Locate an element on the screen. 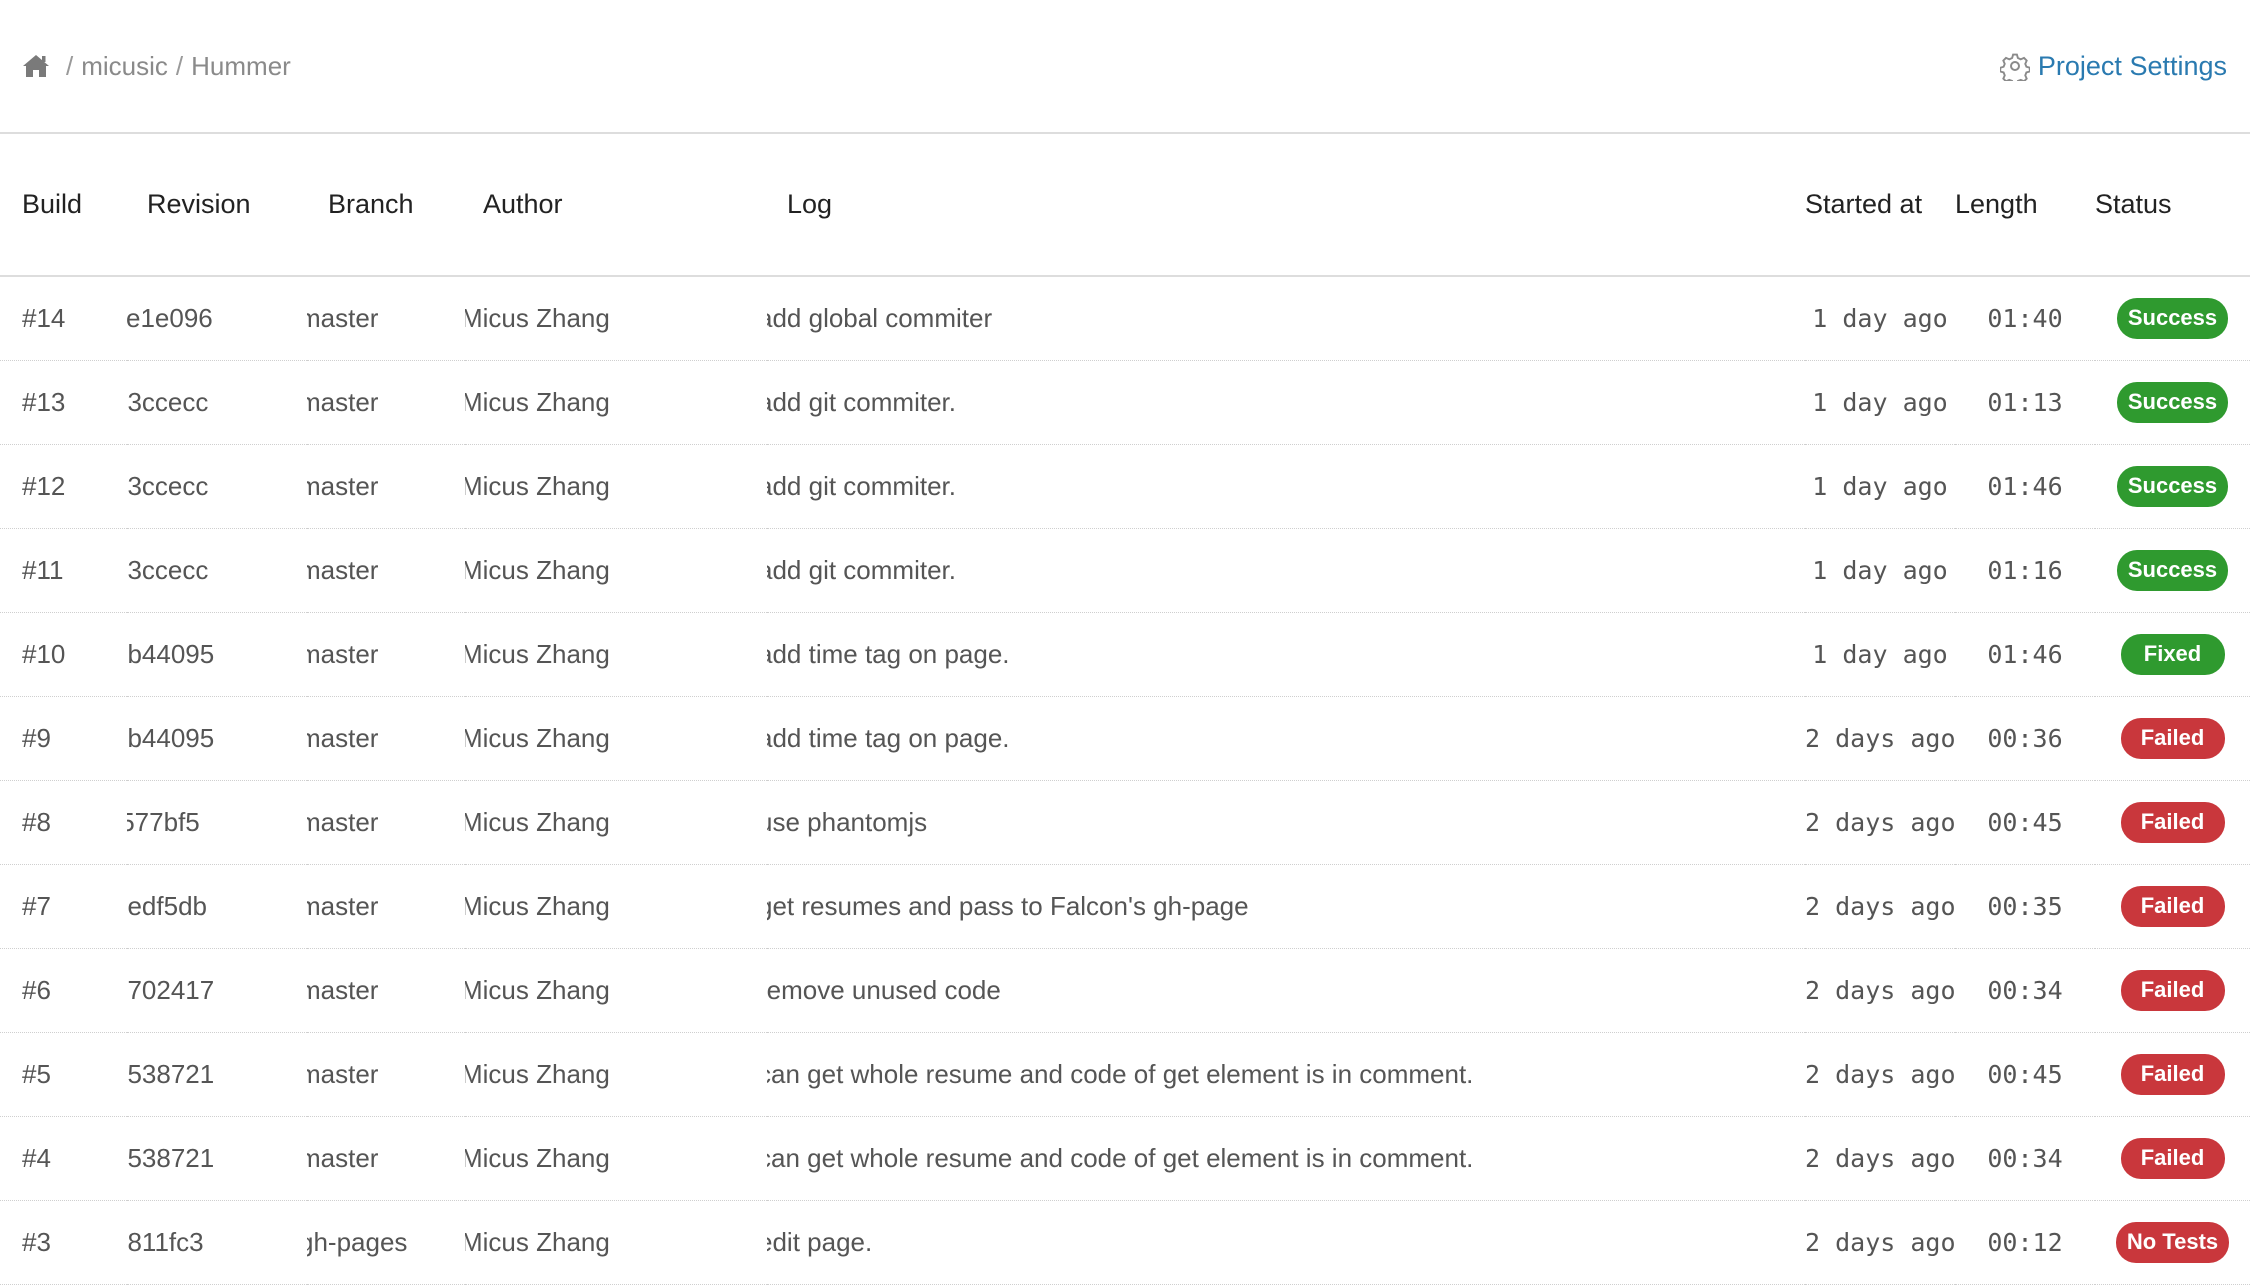 Image resolution: width=2250 pixels, height=1285 pixels. column-header-author: Author is located at coordinates (616, 205).